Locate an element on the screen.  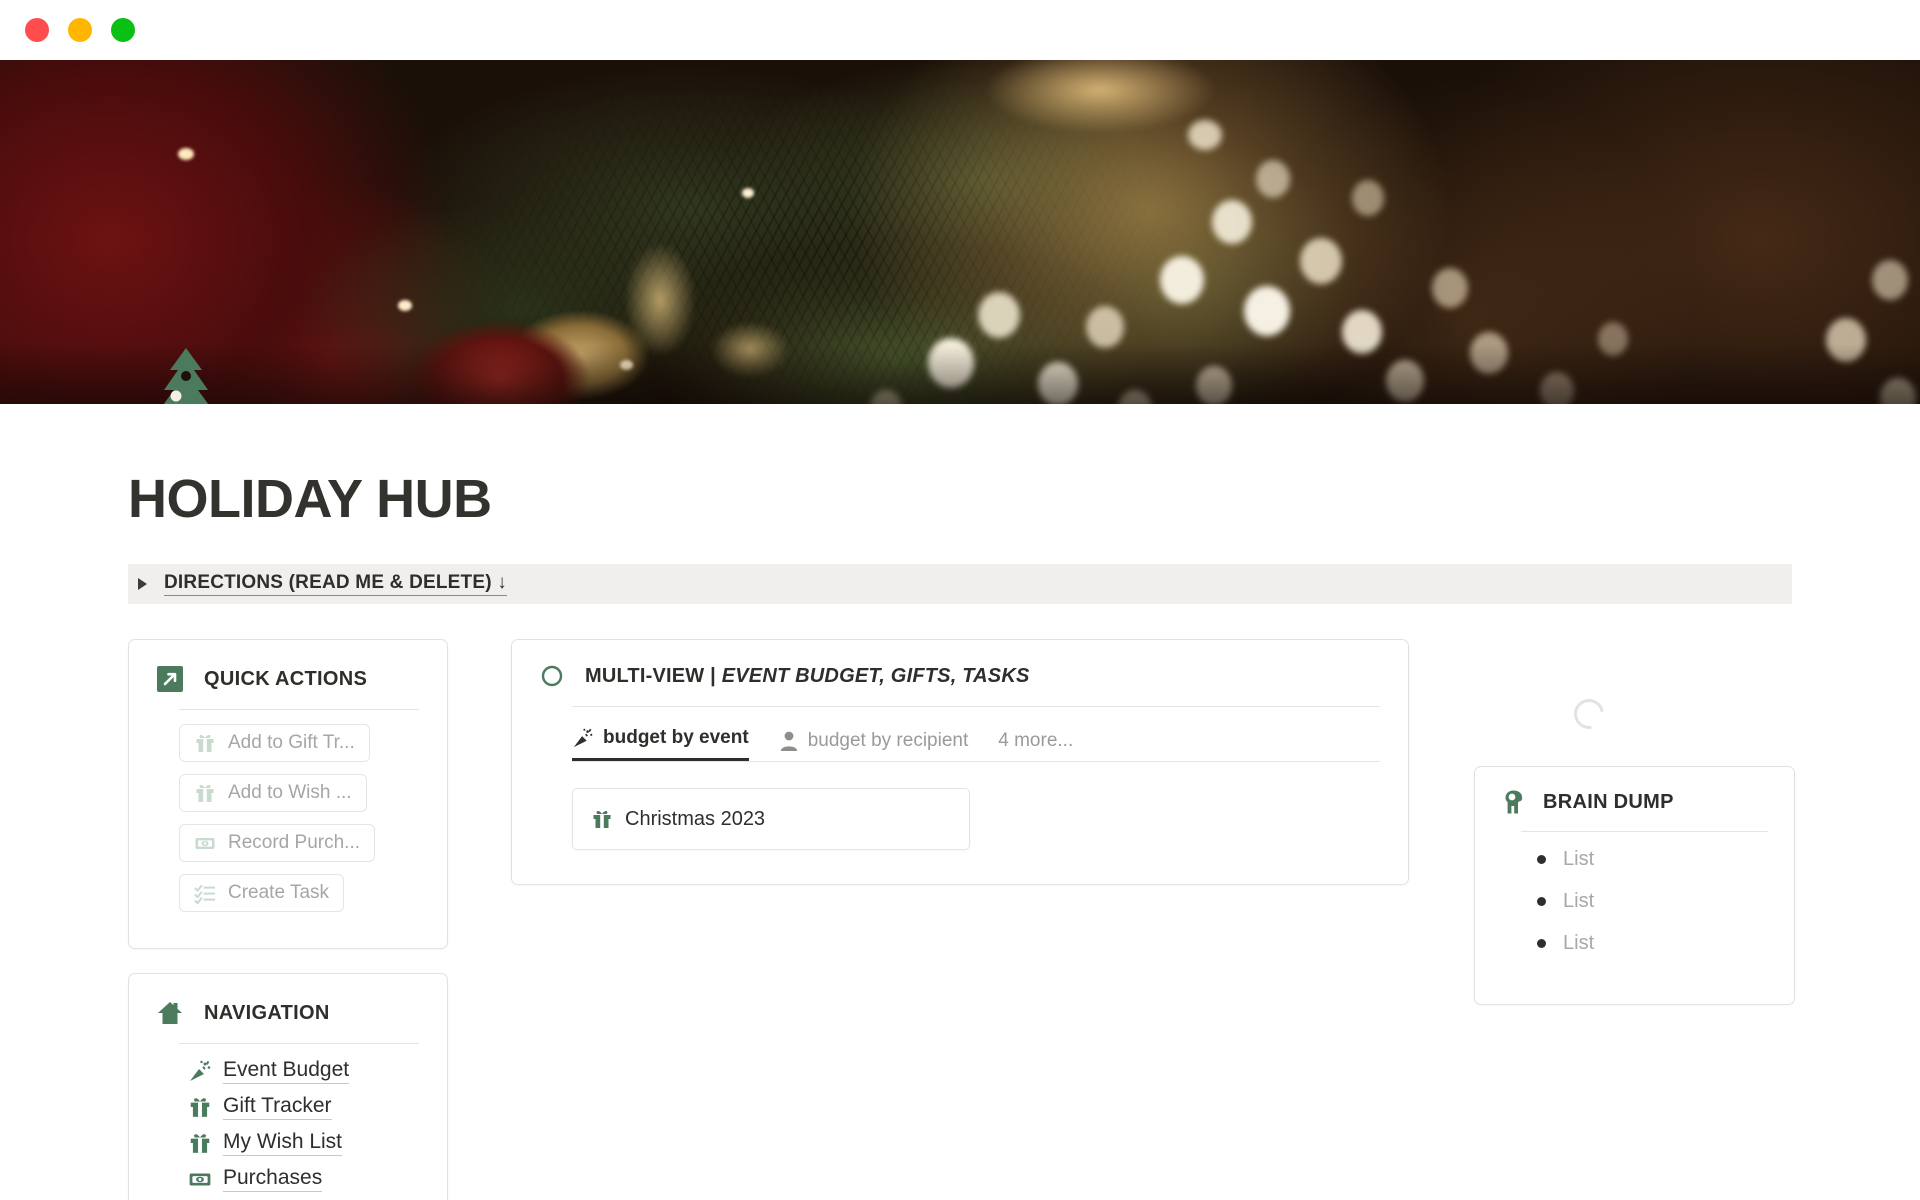
nav-label: Event Budget is located at coordinates (286, 1071).